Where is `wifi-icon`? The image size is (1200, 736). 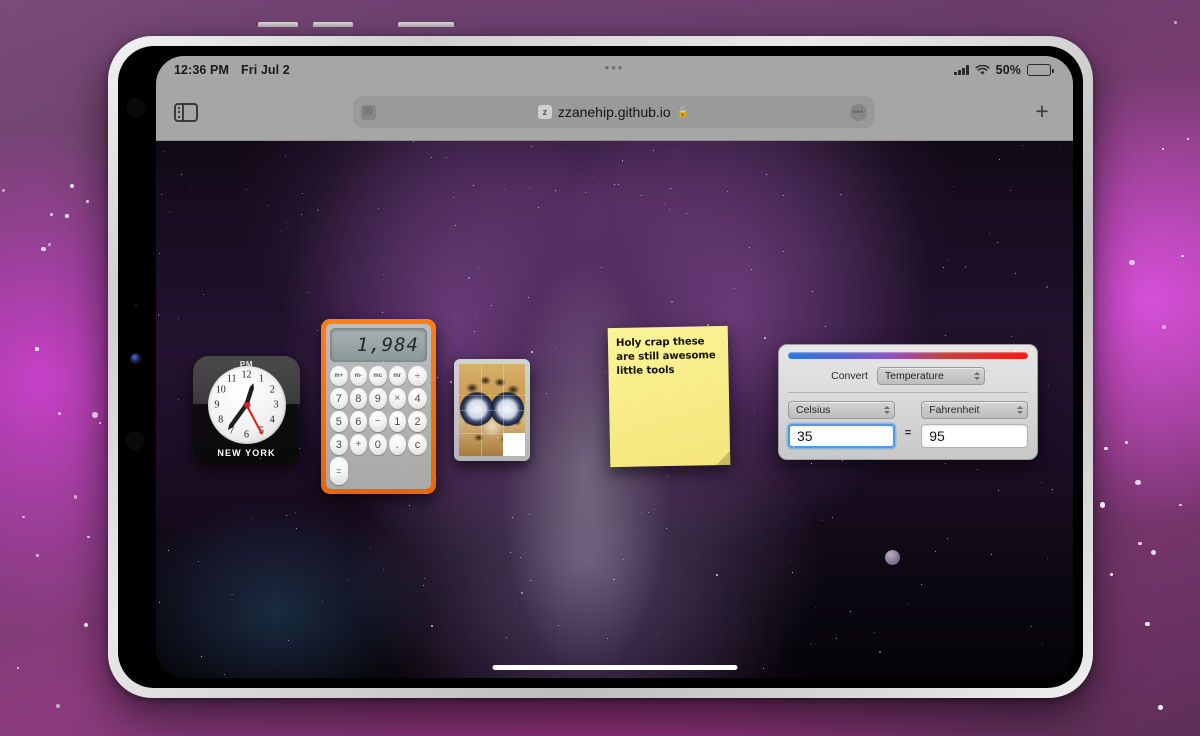 wifi-icon is located at coordinates (982, 69).